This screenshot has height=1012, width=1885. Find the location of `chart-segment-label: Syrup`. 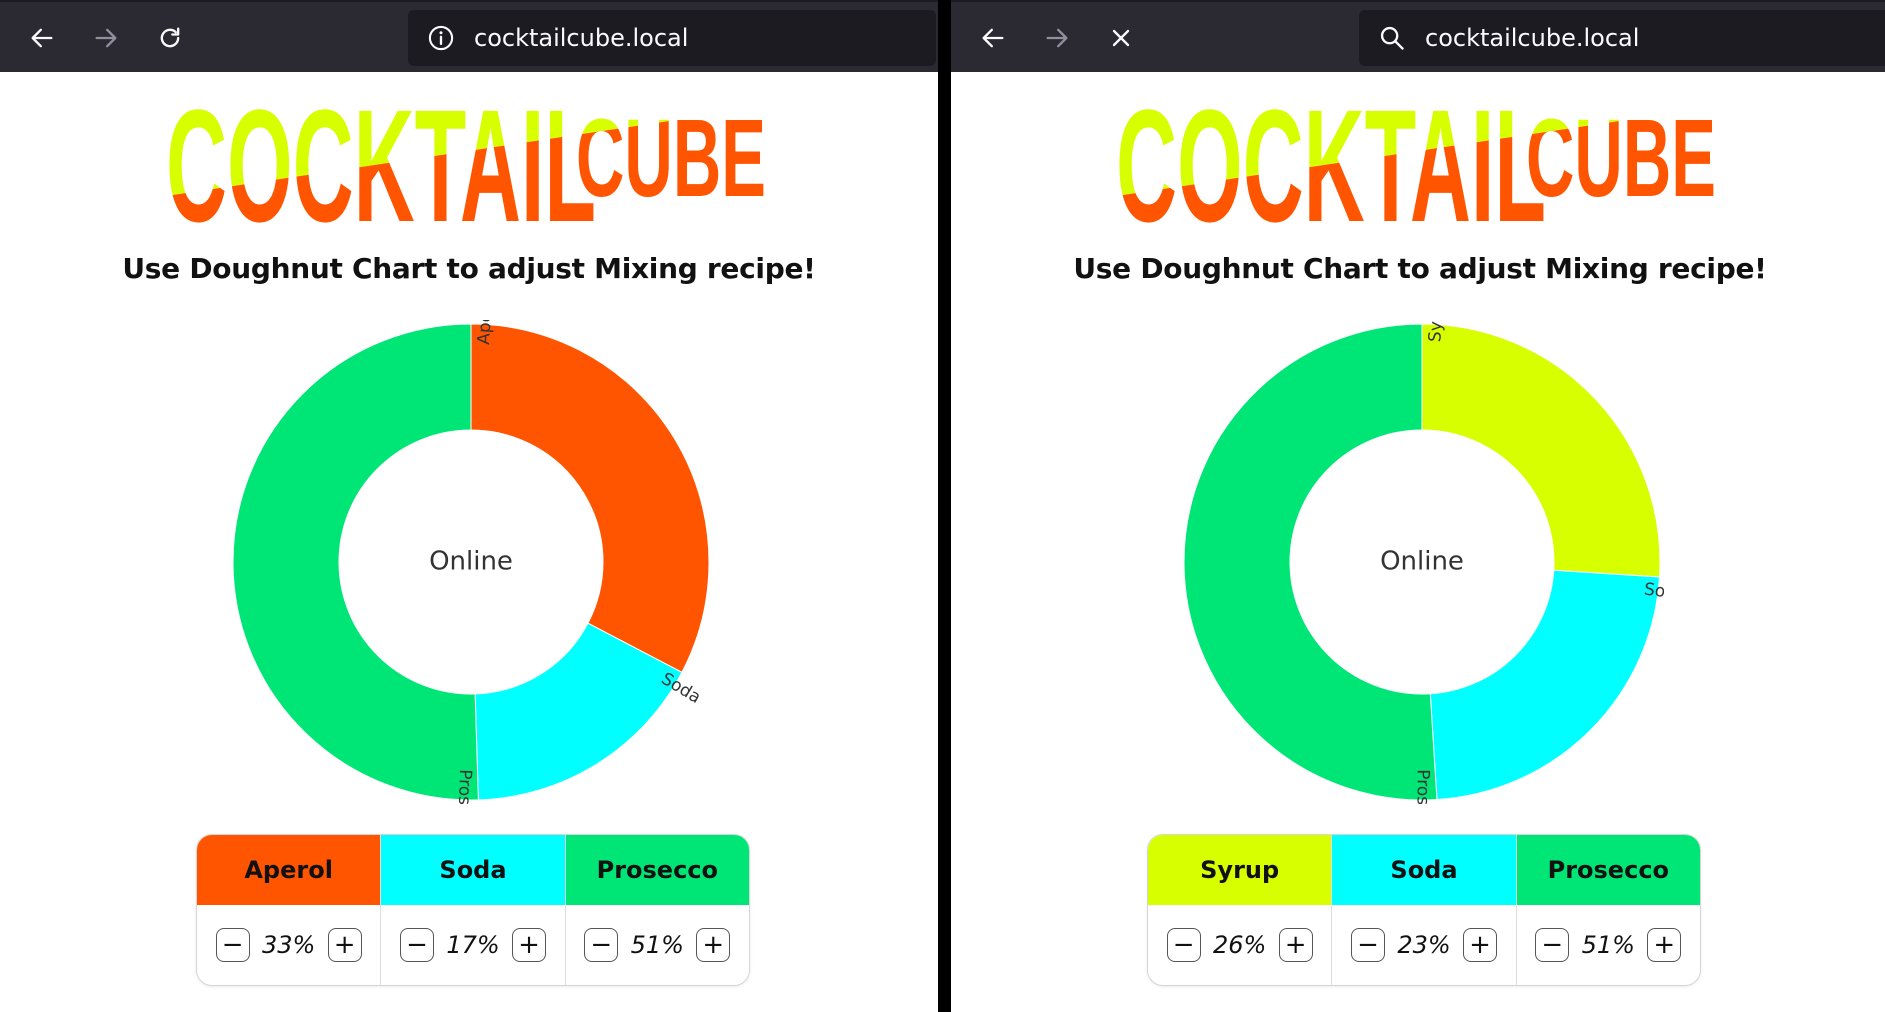

chart-segment-label: Syrup is located at coordinates (1436, 331).